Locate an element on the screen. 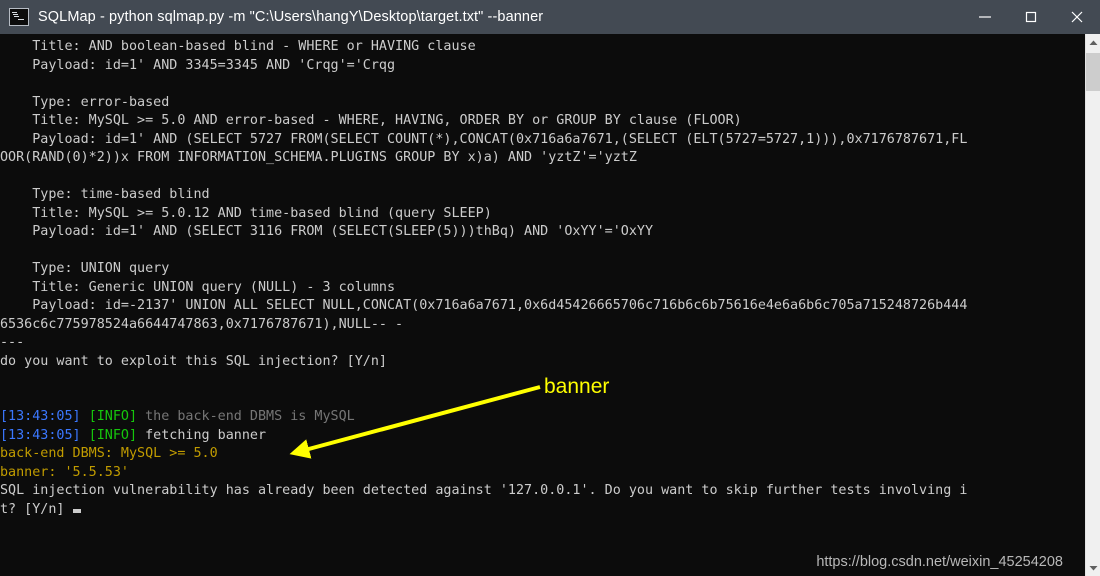  scroll-up-arrow is located at coordinates (1093, 42).